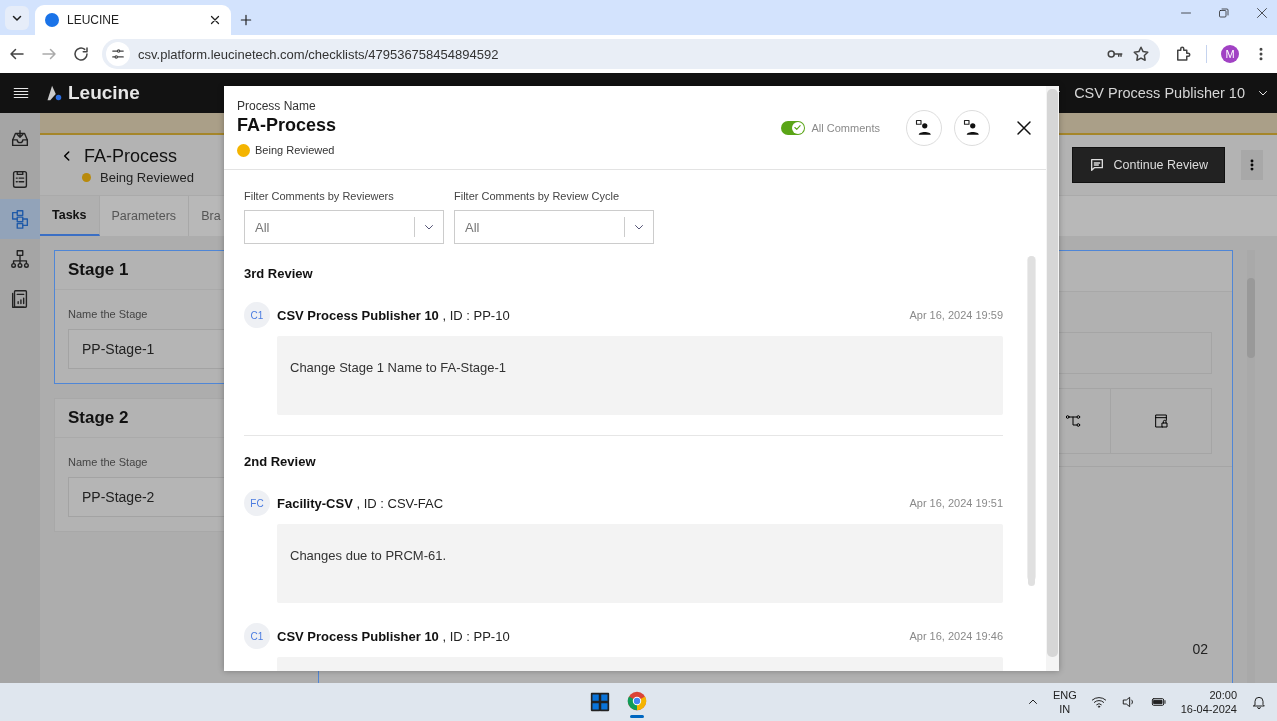  Describe the element at coordinates (319, 196) in the screenshot. I see `filter-label: Filter Comments by Reviewers` at that location.